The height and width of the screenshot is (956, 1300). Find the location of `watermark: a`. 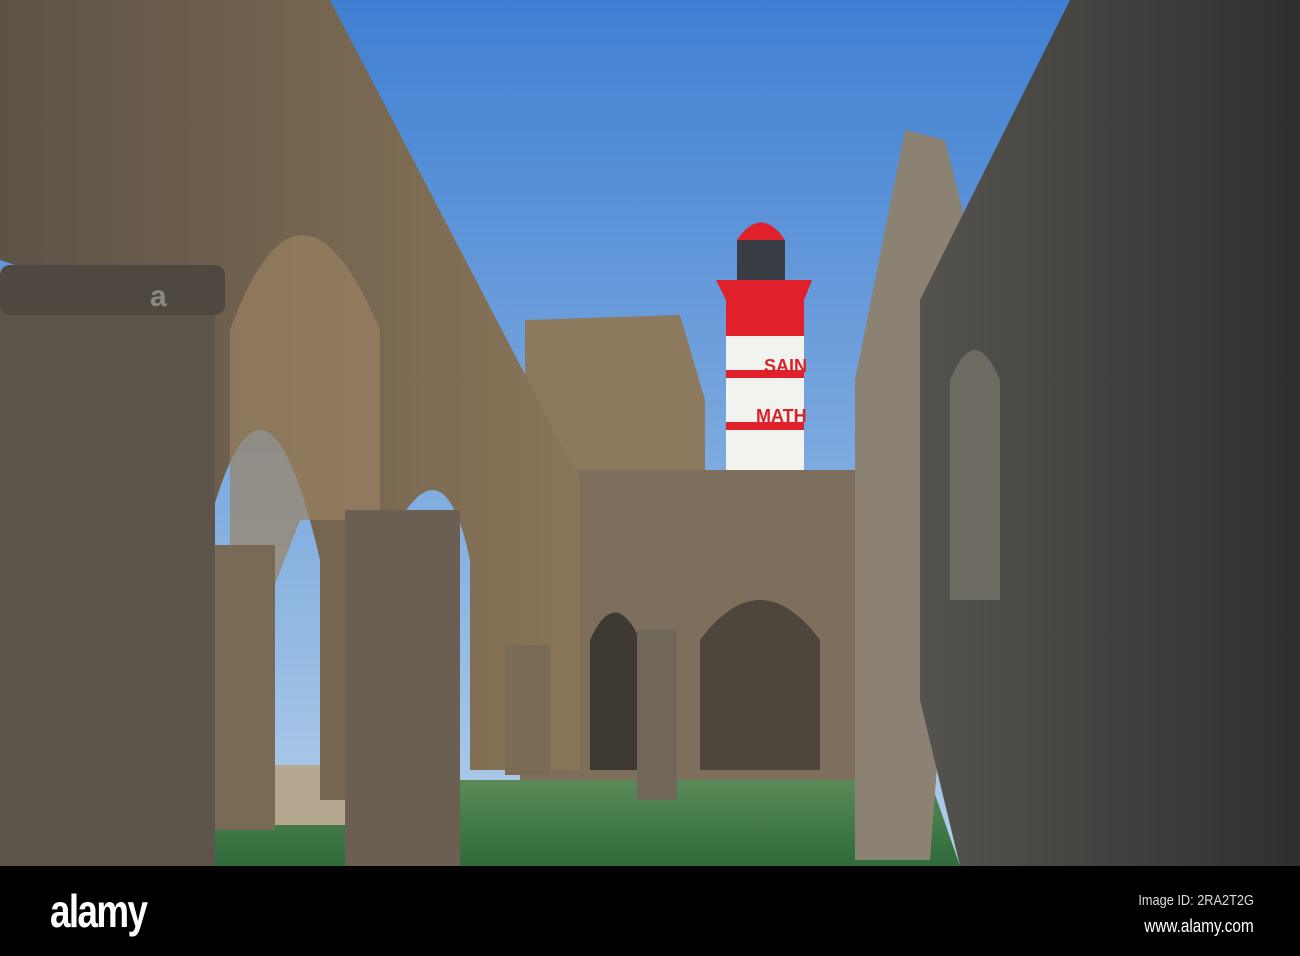

watermark: a is located at coordinates (158, 296).